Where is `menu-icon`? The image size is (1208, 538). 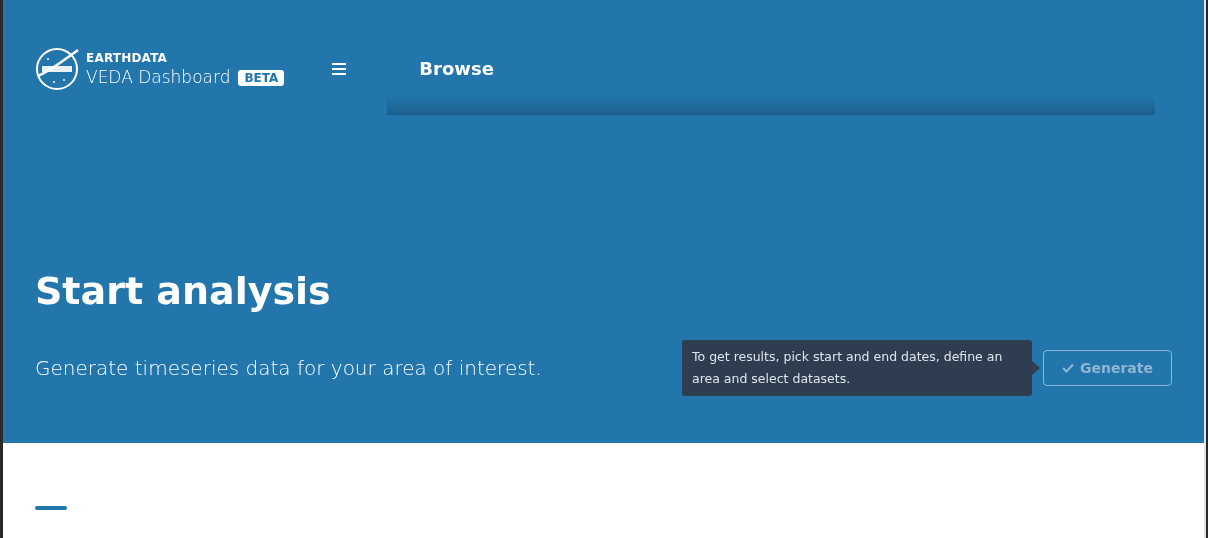
menu-icon is located at coordinates (339, 69).